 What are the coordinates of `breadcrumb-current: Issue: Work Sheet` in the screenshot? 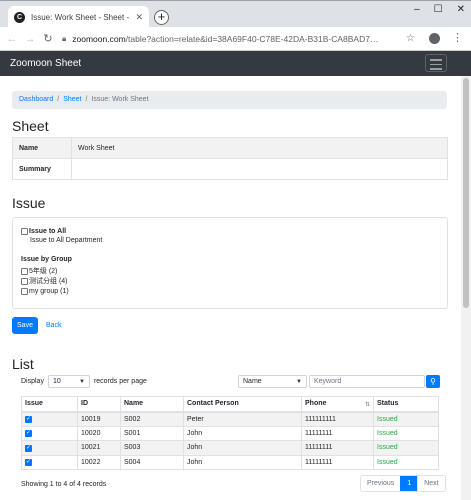 It's located at (120, 99).